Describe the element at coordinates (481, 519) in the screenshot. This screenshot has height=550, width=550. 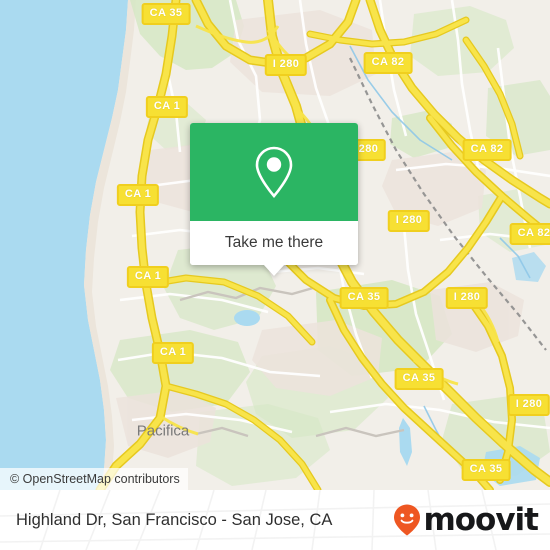
I see `moovit-wordmark: moovit` at that location.